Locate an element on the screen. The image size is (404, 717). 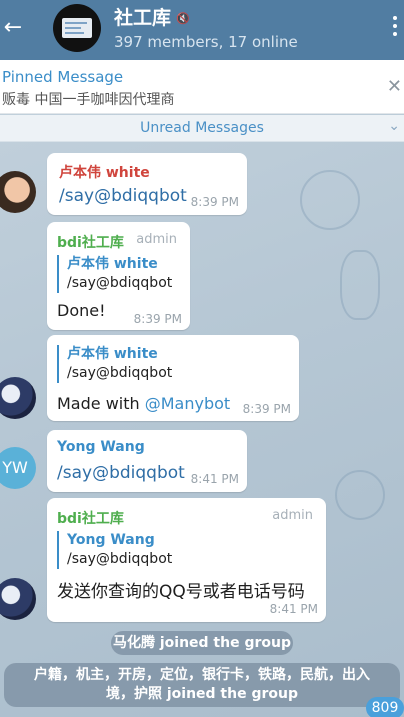
more-vertical-icon is located at coordinates (395, 18).